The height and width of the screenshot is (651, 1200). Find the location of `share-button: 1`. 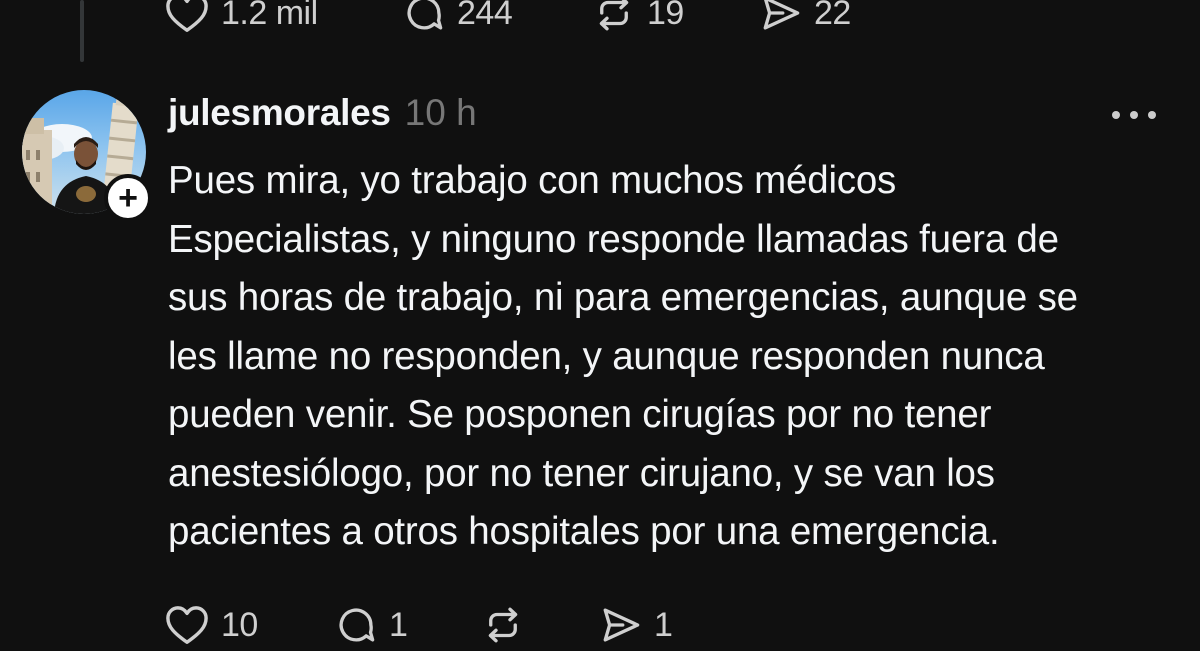

share-button: 1 is located at coordinates (636, 625).